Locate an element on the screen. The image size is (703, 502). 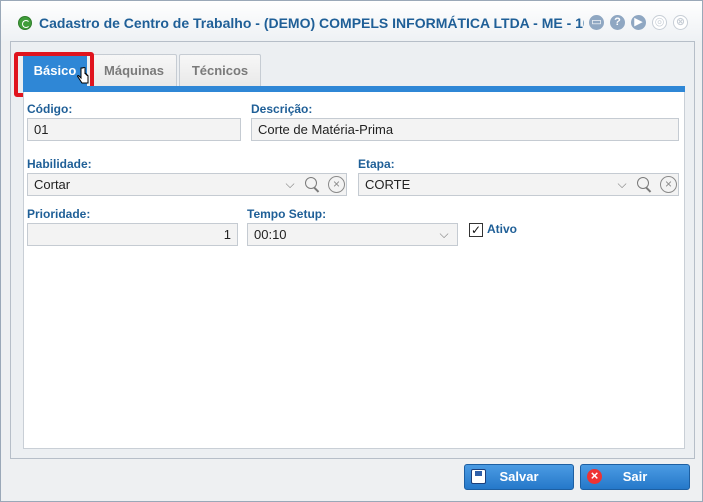
prioridade-field: 1 is located at coordinates (132, 234).